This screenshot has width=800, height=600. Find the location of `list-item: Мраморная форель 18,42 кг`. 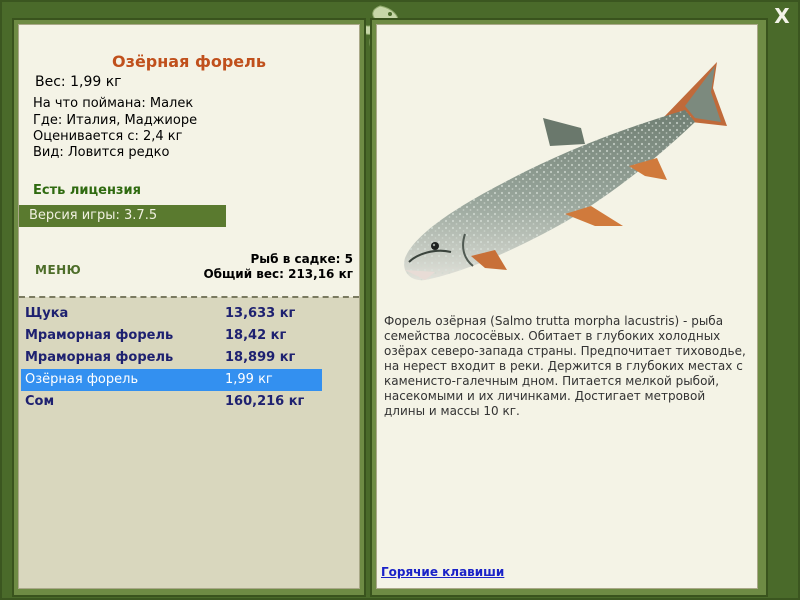

list-item: Мраморная форель 18,42 кг is located at coordinates (171, 336).